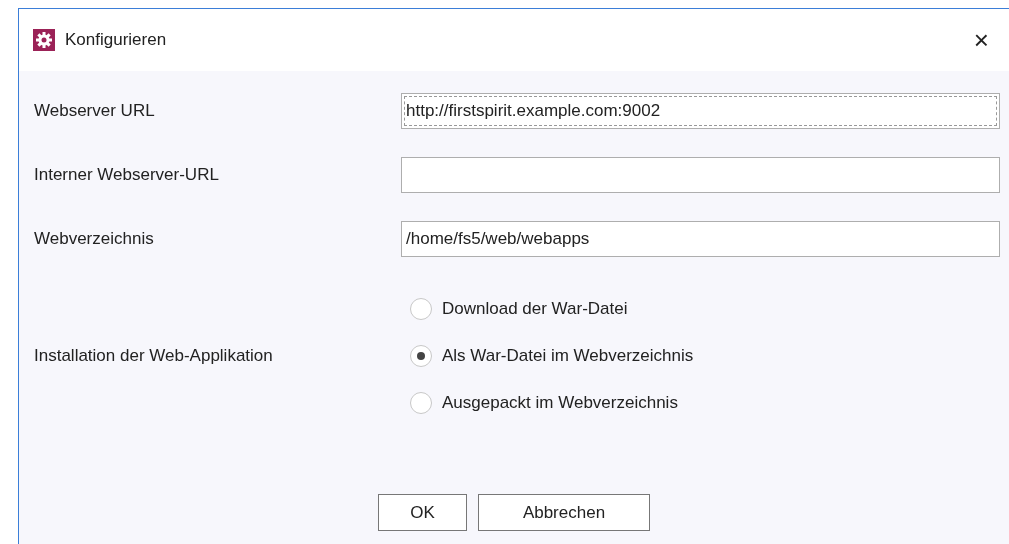 The height and width of the screenshot is (544, 1009). What do you see at coordinates (154, 355) in the screenshot?
I see `field-label: Installation der Web-Applikation` at bounding box center [154, 355].